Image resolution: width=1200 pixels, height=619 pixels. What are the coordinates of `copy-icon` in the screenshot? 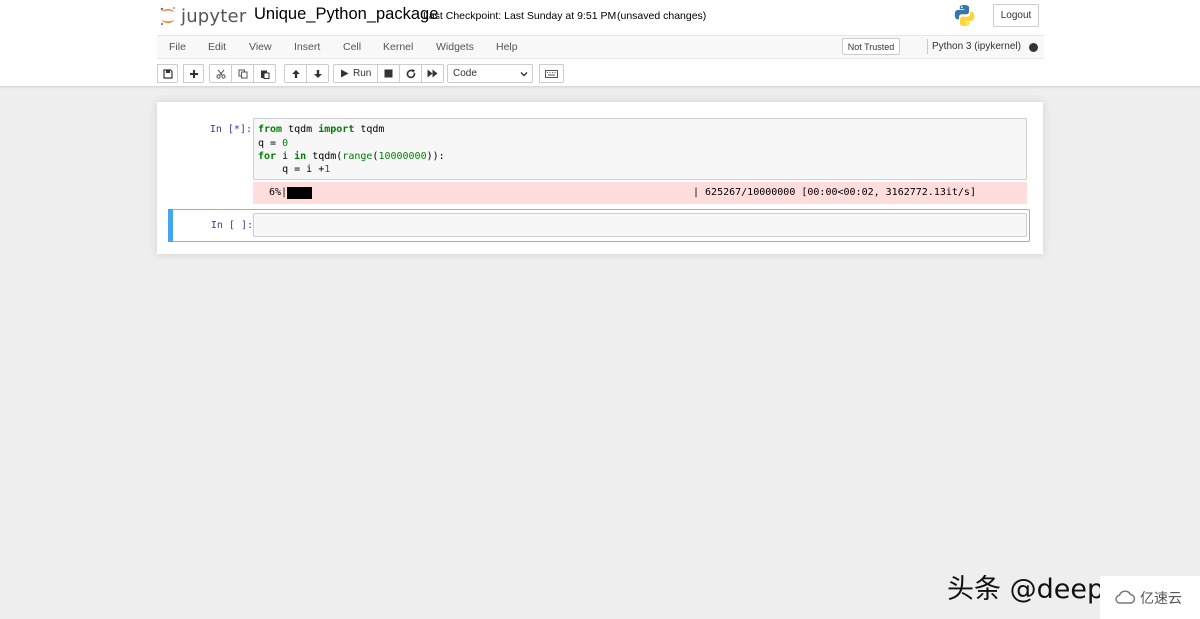 It's located at (242, 73).